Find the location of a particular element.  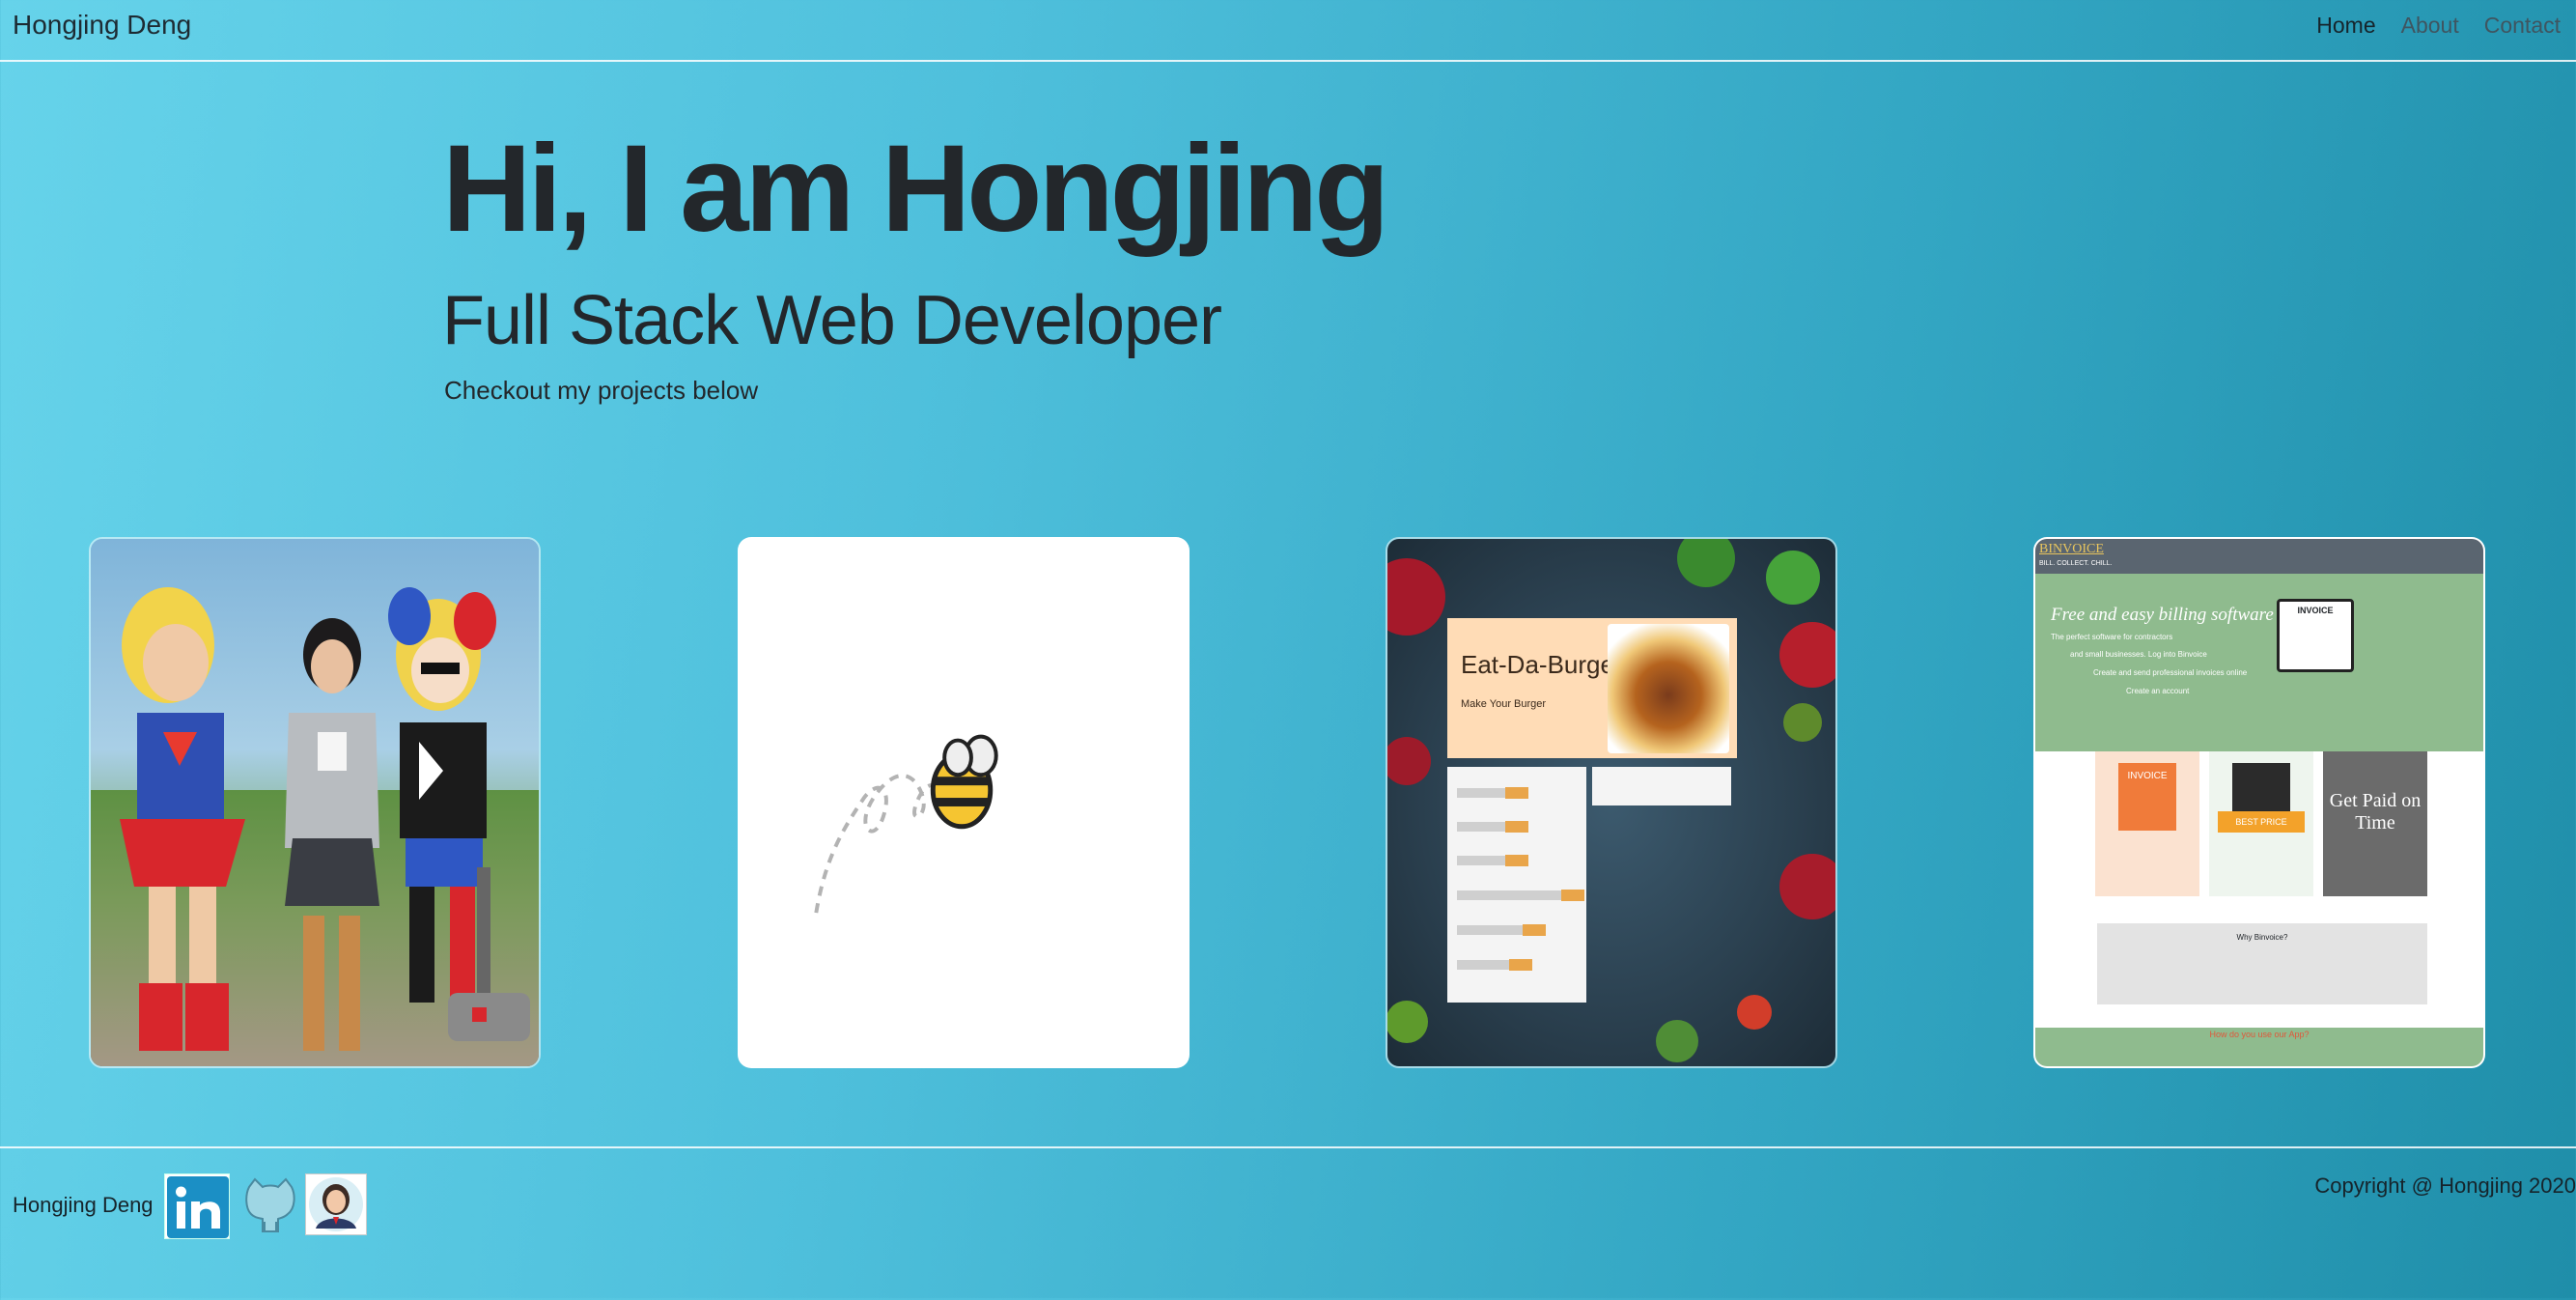

footer: Hongjing Deng Copyright @ Hongjing 2020 is located at coordinates (1288, 1223).